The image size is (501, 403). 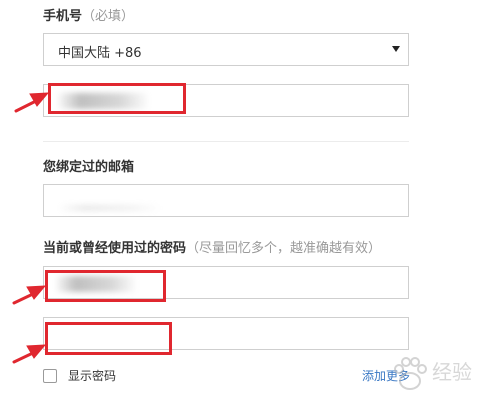 I want to click on annotation-arrows, so click(x=31, y=228).